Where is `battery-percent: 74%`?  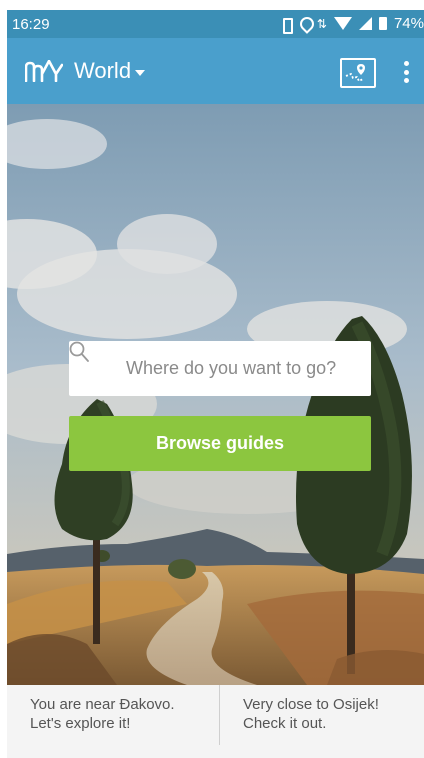
battery-percent: 74% is located at coordinates (408, 23).